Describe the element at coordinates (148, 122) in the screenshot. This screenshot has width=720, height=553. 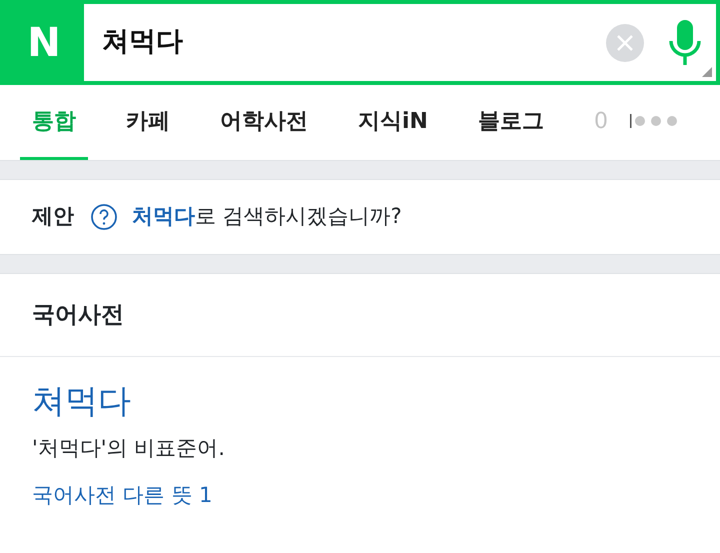
I see `tab: 카페` at that location.